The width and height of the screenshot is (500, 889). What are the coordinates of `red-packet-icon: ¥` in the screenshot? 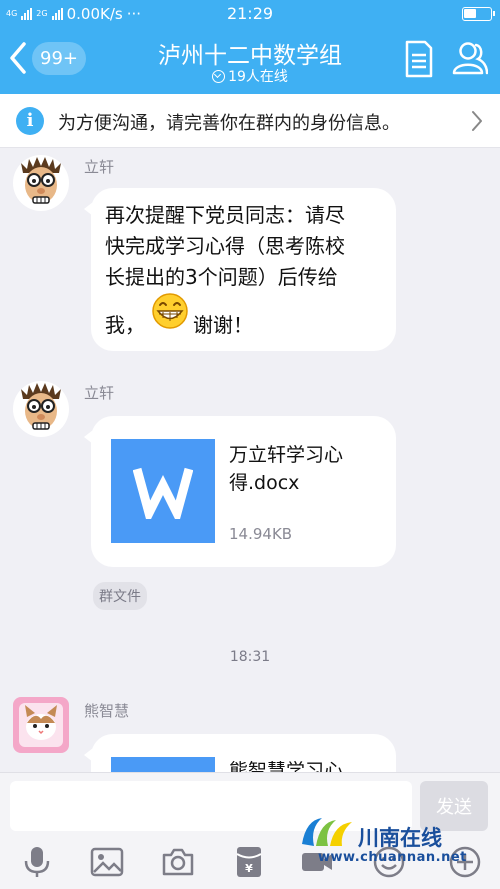 It's located at (249, 862).